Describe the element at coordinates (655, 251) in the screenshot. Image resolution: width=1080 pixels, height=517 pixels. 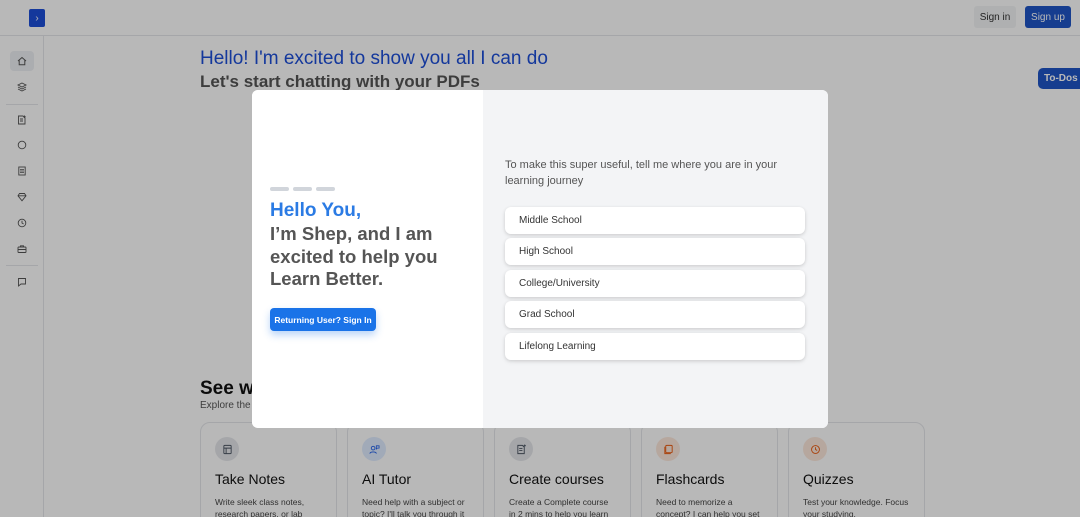
I see `option-high-school: High School` at that location.